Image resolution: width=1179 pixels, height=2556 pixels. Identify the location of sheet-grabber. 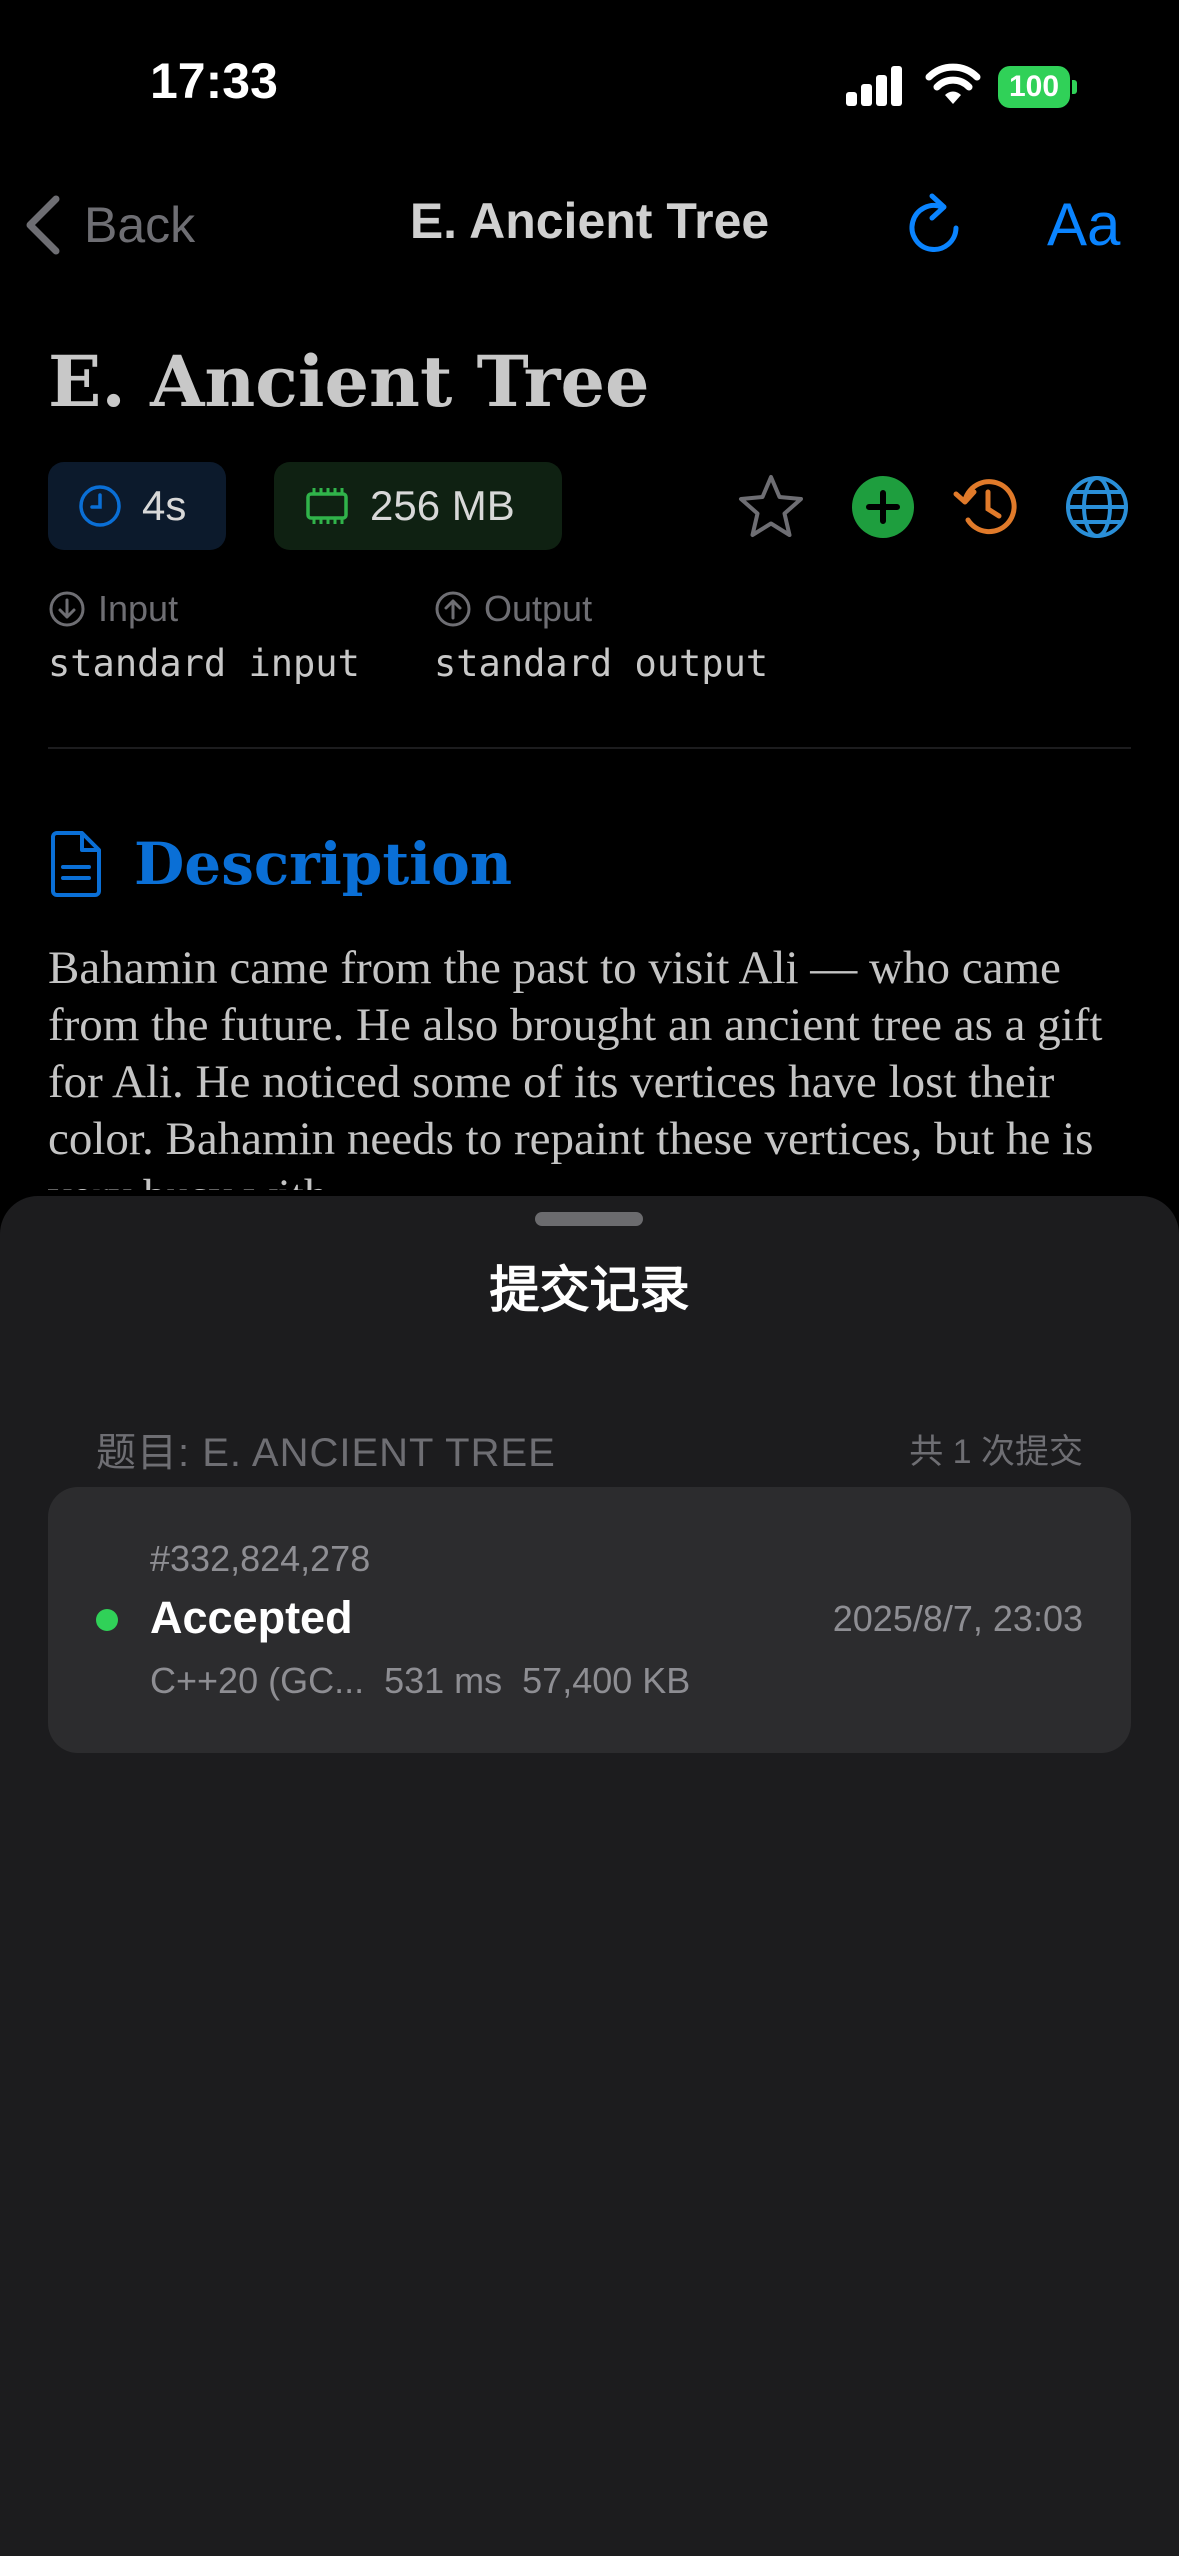
(589, 1219).